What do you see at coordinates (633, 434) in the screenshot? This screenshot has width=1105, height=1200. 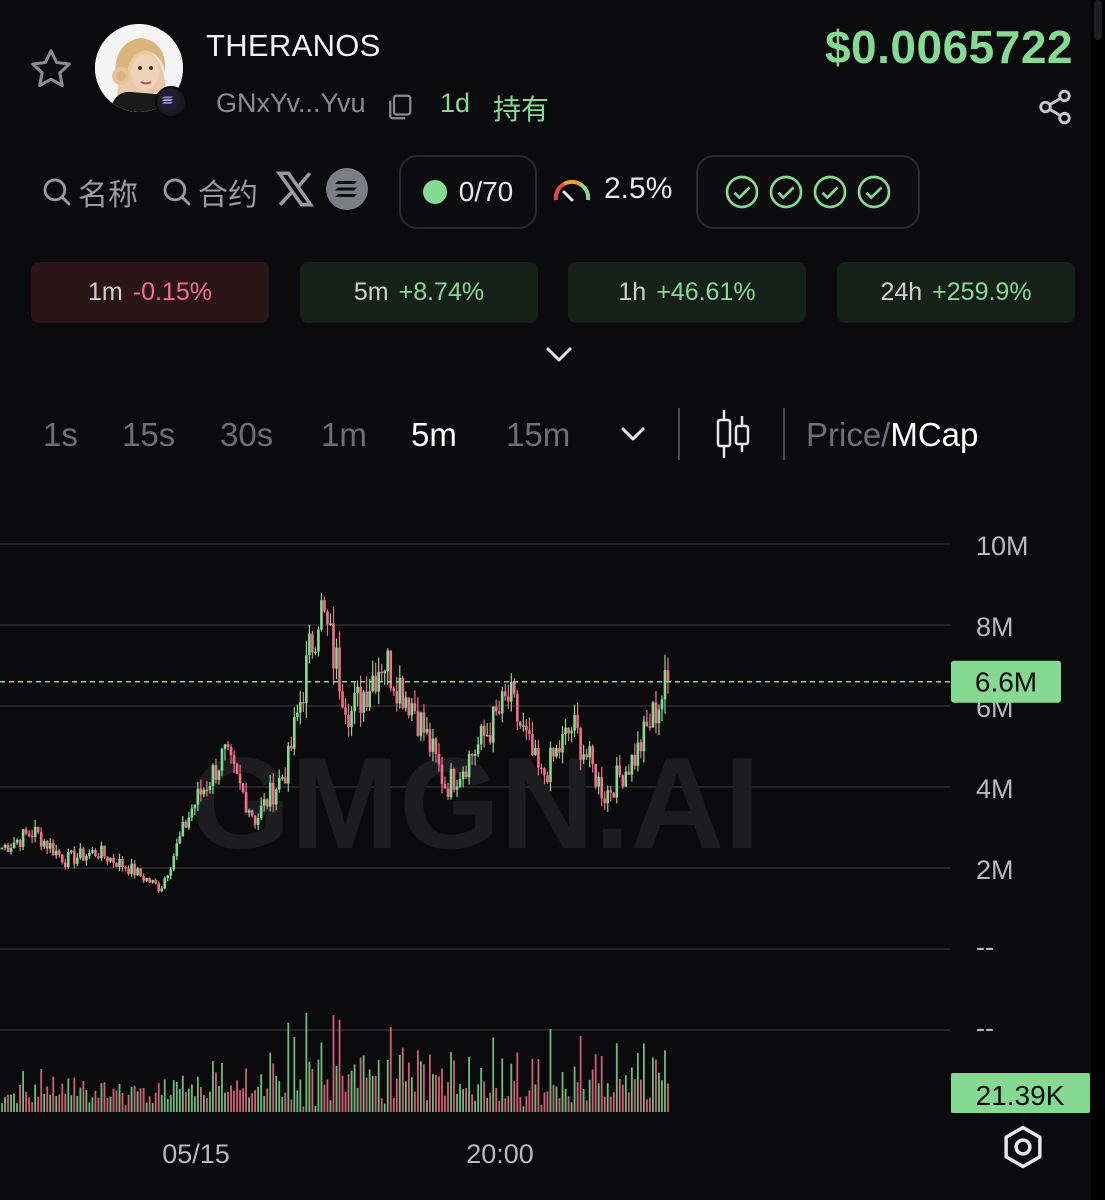 I see `timeframe-more-icon` at bounding box center [633, 434].